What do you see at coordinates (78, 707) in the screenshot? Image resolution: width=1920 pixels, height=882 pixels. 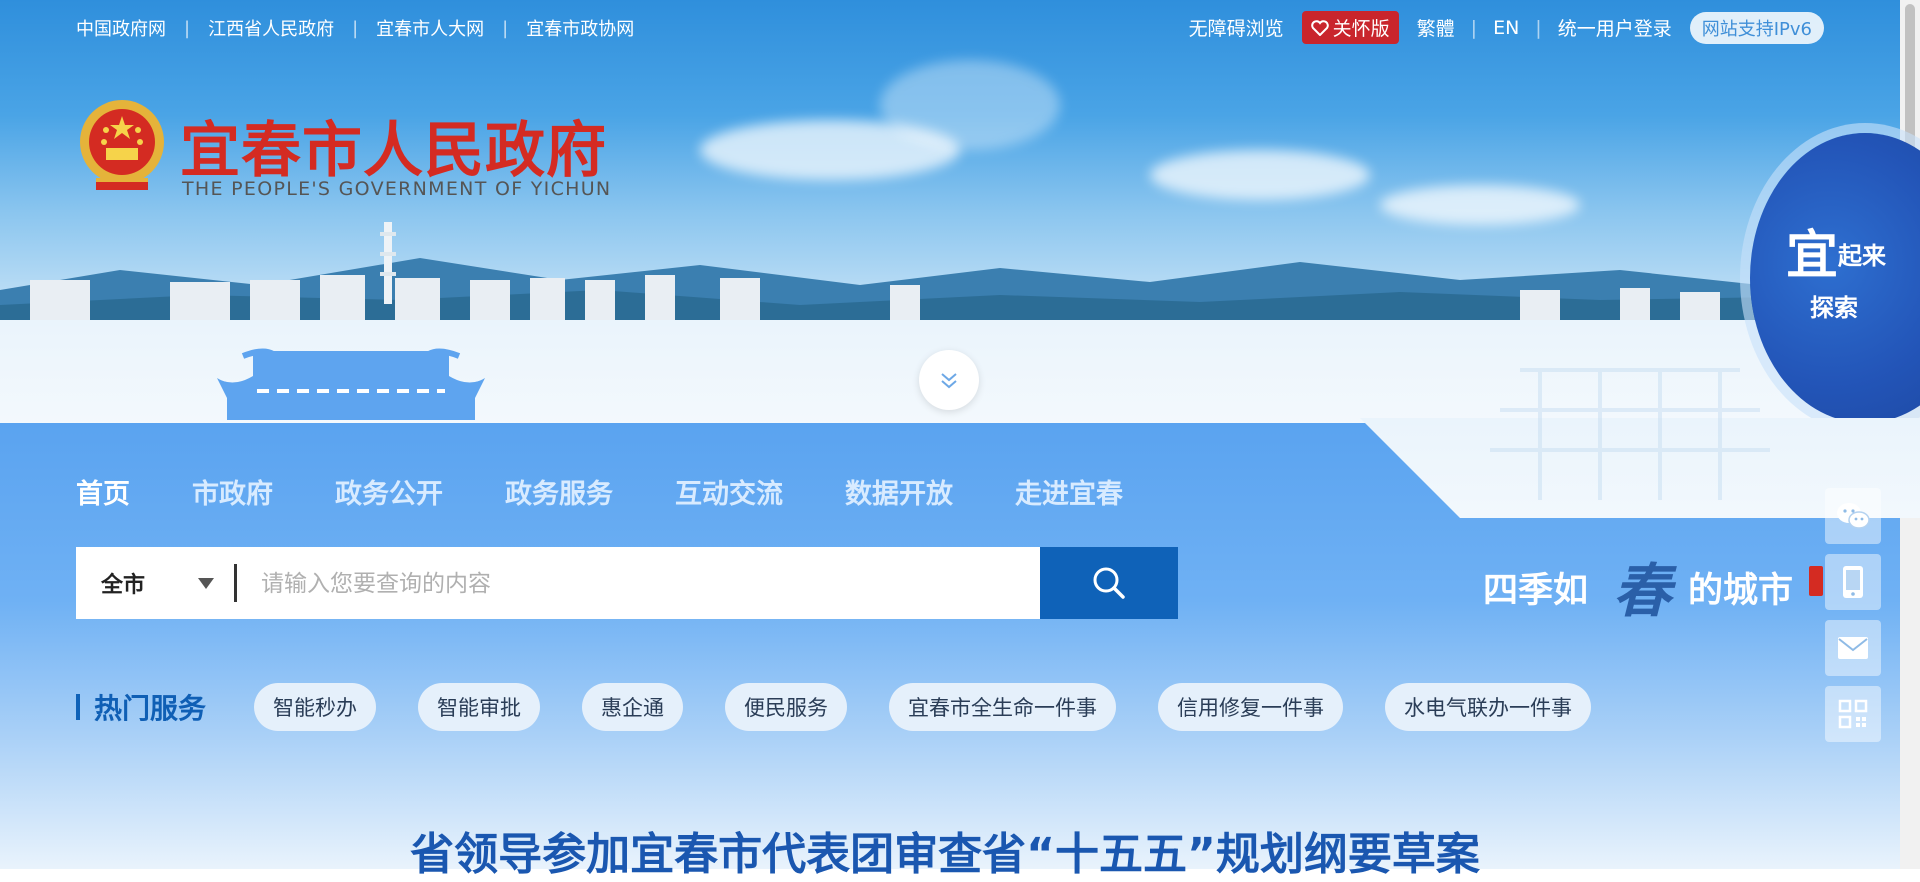 I see `section-marker` at bounding box center [78, 707].